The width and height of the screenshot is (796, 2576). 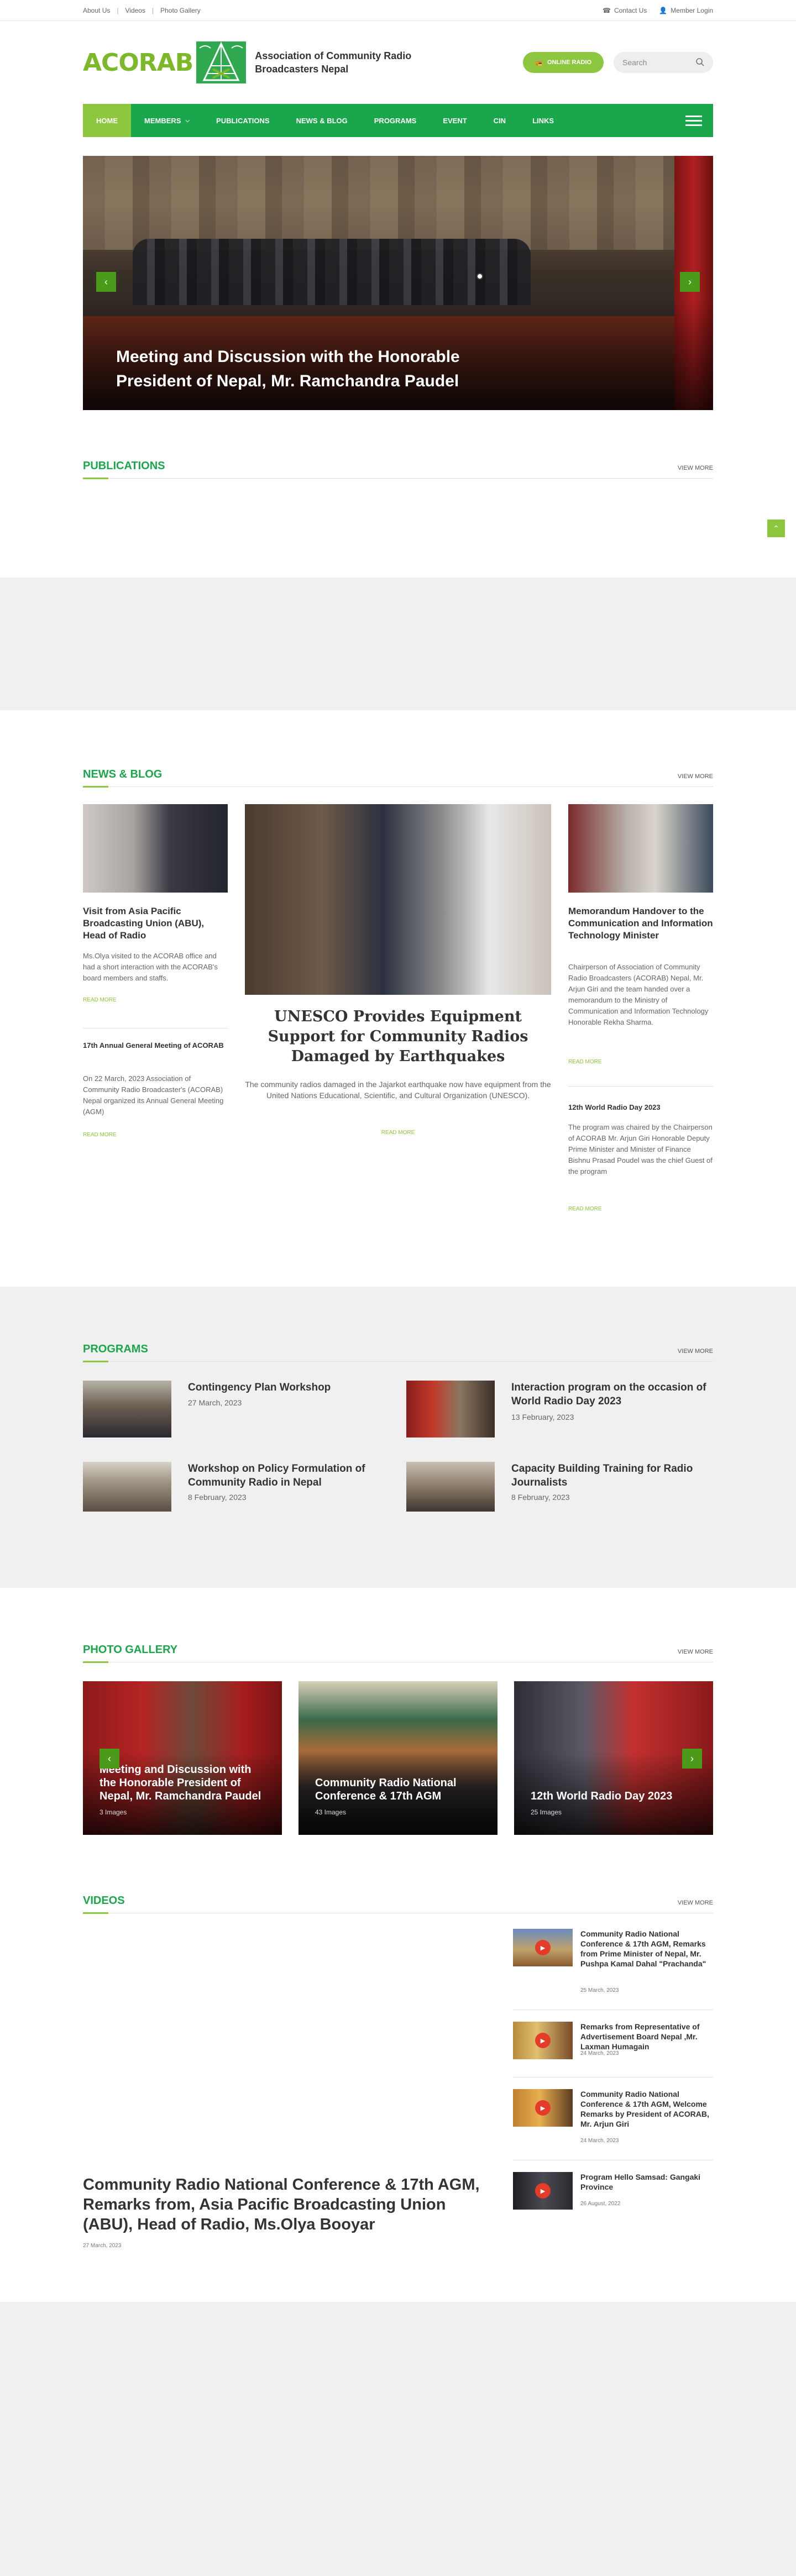 What do you see at coordinates (543, 120) in the screenshot?
I see `nav-links: LINKS` at bounding box center [543, 120].